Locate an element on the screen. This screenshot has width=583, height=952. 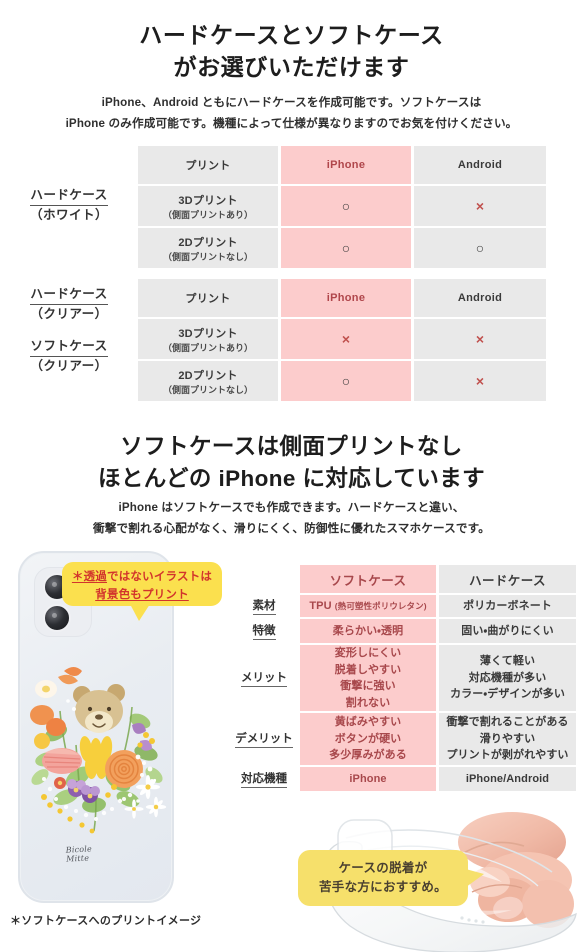
table1-header-android: Android is located at coordinates (480, 165).